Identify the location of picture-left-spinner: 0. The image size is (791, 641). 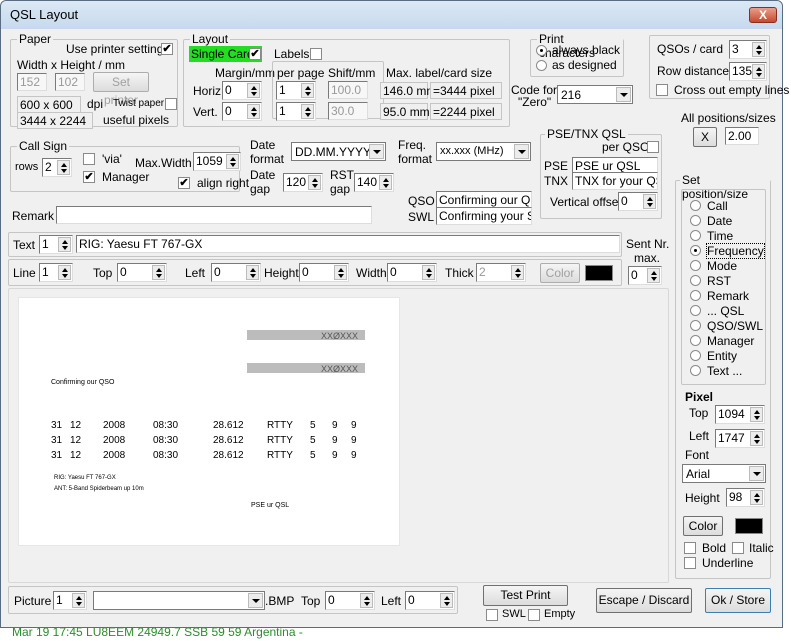
(430, 600).